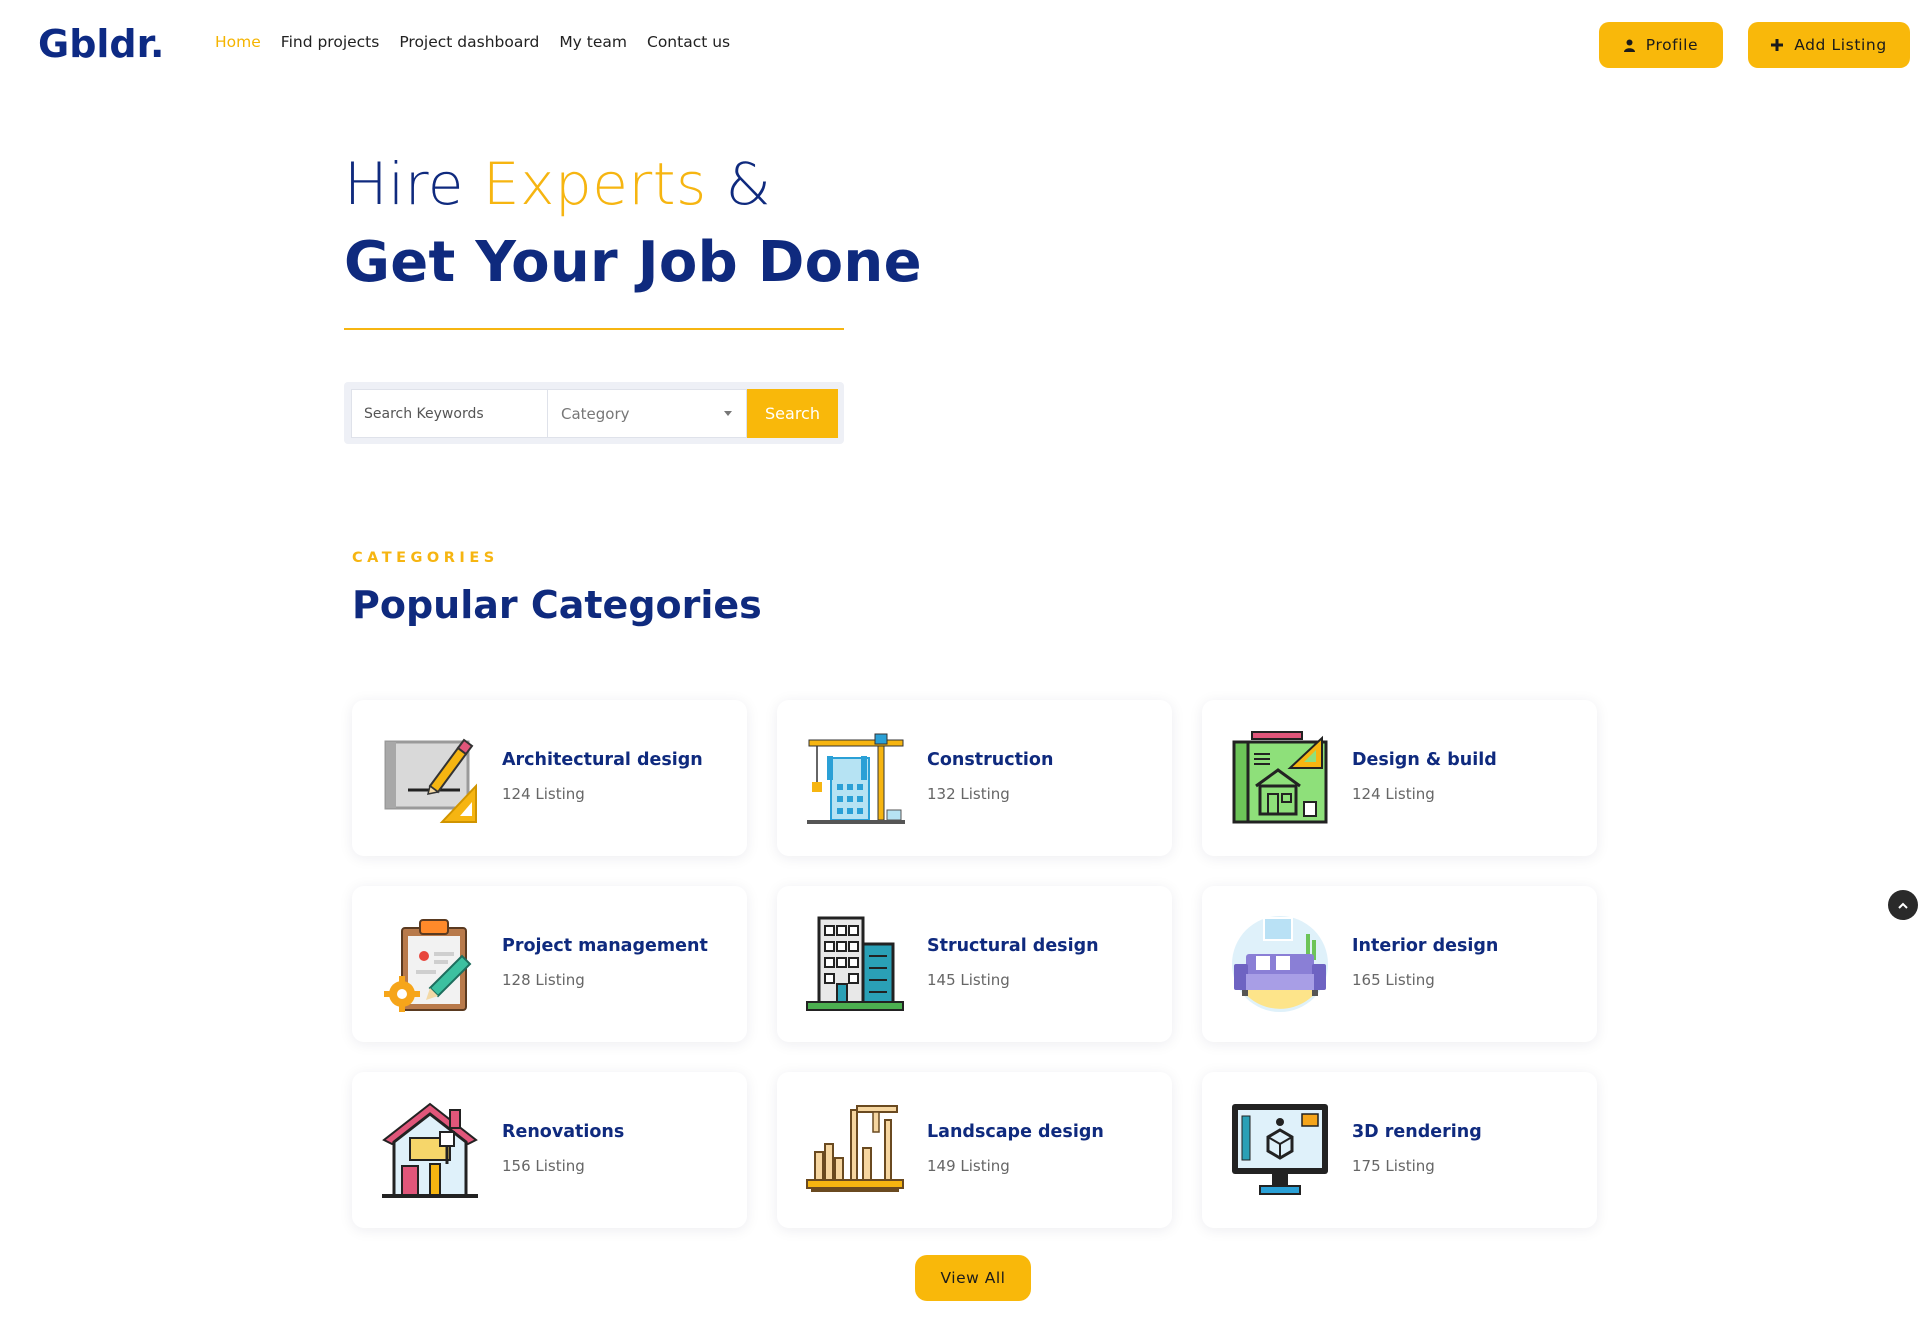 The width and height of the screenshot is (1920, 1322). What do you see at coordinates (430, 778) in the screenshot?
I see `blueprint-pencil-icon` at bounding box center [430, 778].